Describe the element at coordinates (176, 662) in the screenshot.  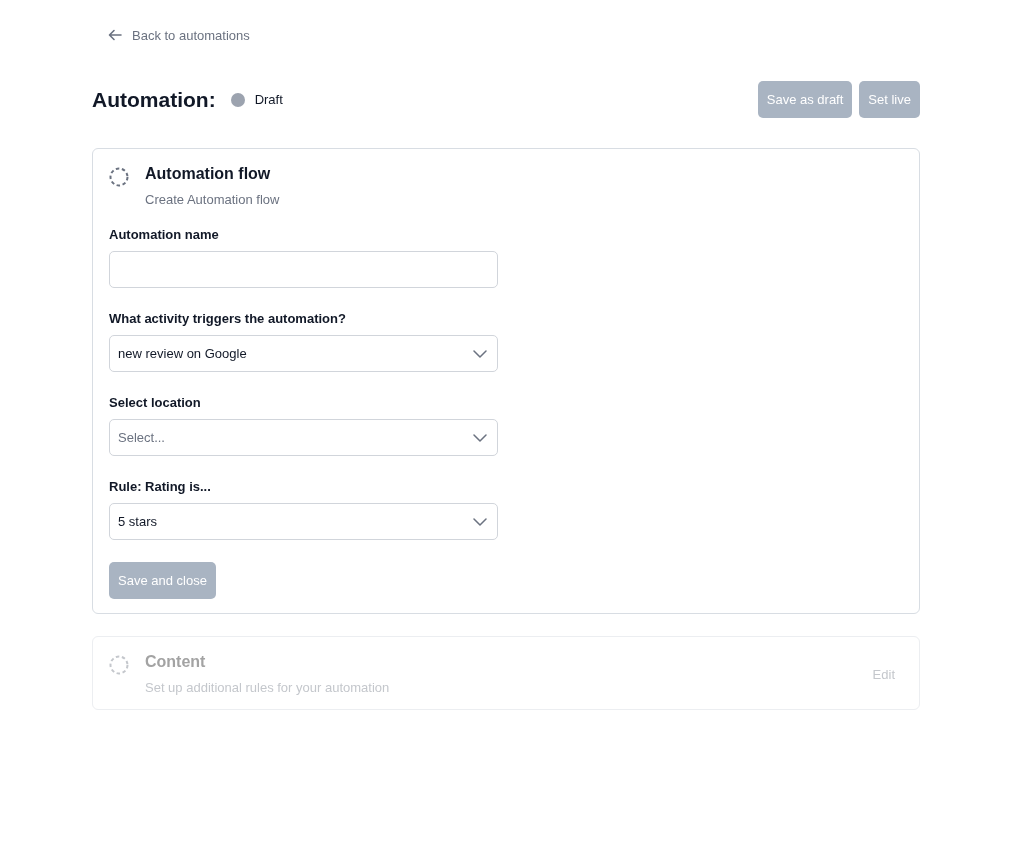
I see `section-title: Content` at that location.